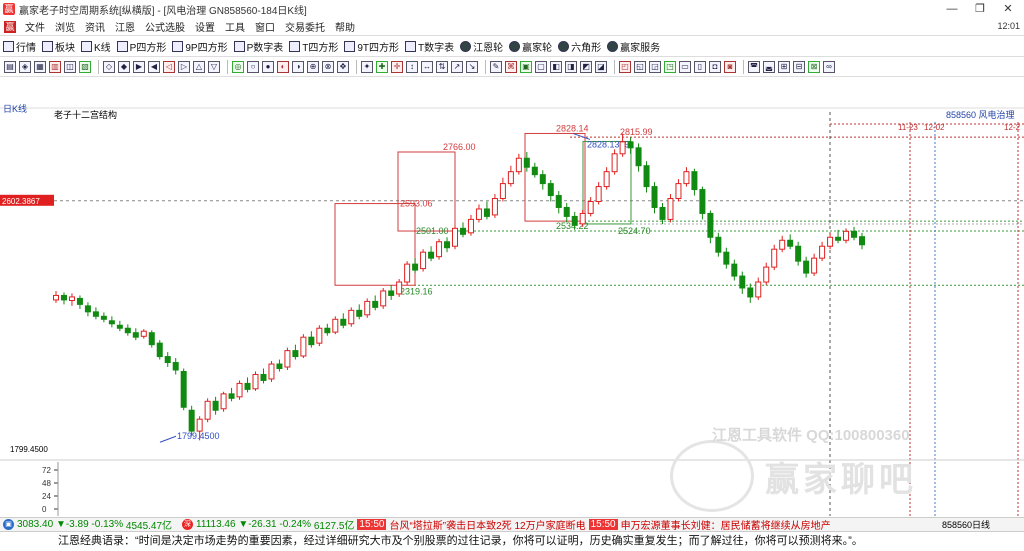 The width and height of the screenshot is (1024, 551). I want to click on toolbar-button-2: K线, so click(96, 46).